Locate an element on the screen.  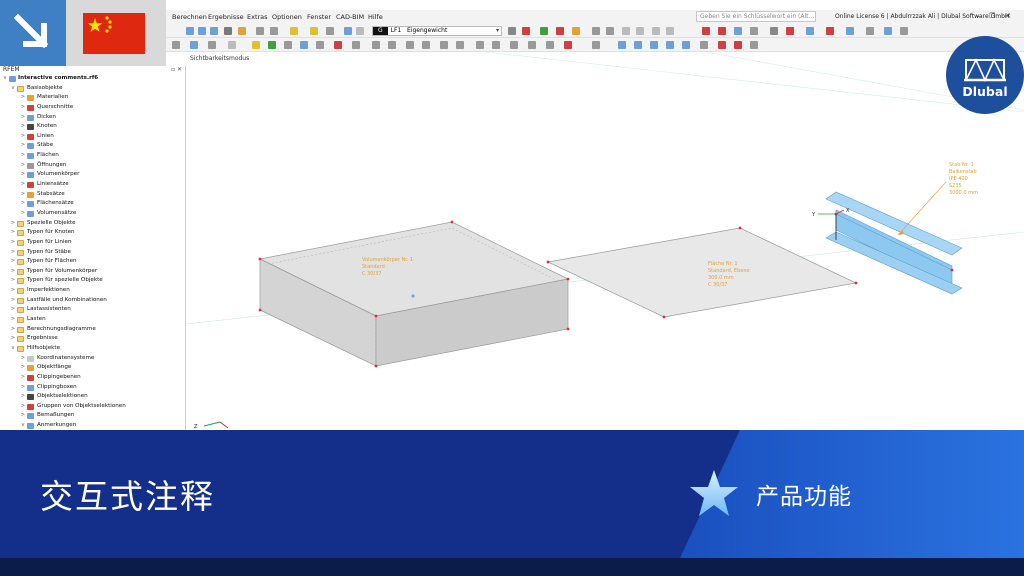
print-icon is located at coordinates (228, 31).